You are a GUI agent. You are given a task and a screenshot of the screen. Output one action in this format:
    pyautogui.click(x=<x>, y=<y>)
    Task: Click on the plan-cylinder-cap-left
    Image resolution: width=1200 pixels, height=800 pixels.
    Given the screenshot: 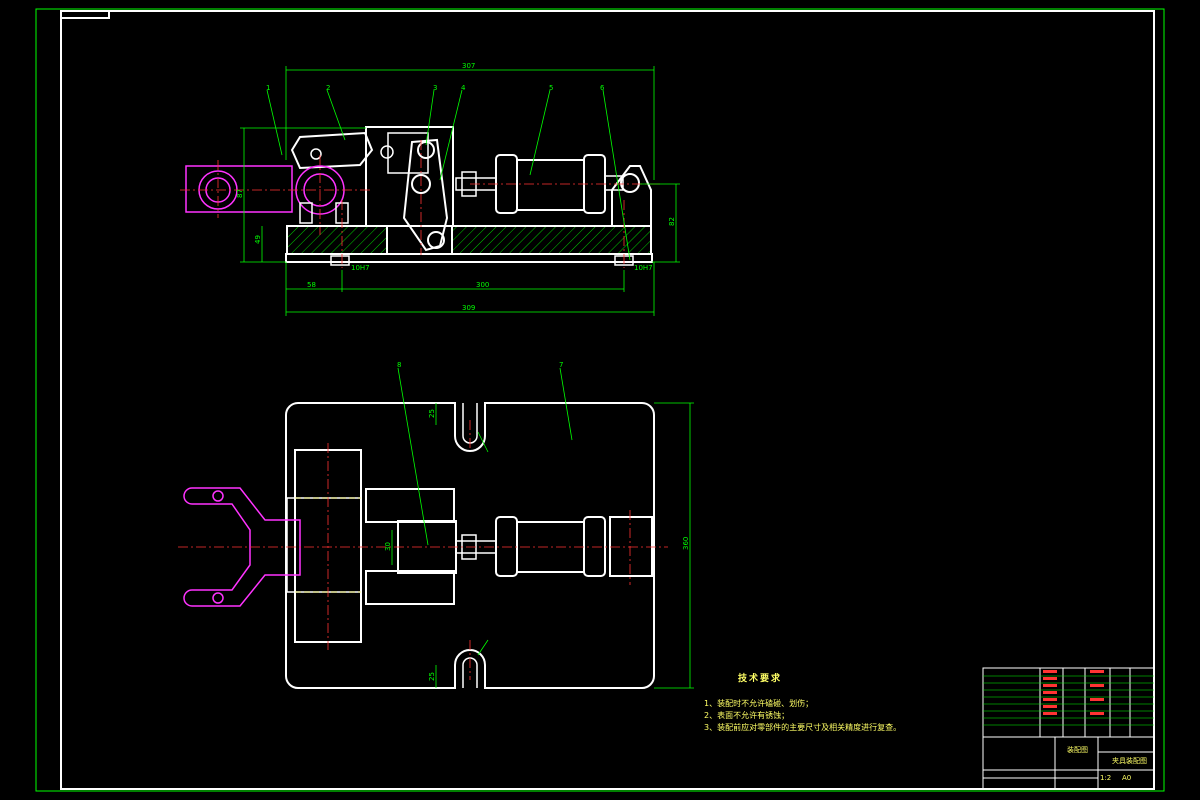 What is the action you would take?
    pyautogui.click(x=506, y=546)
    